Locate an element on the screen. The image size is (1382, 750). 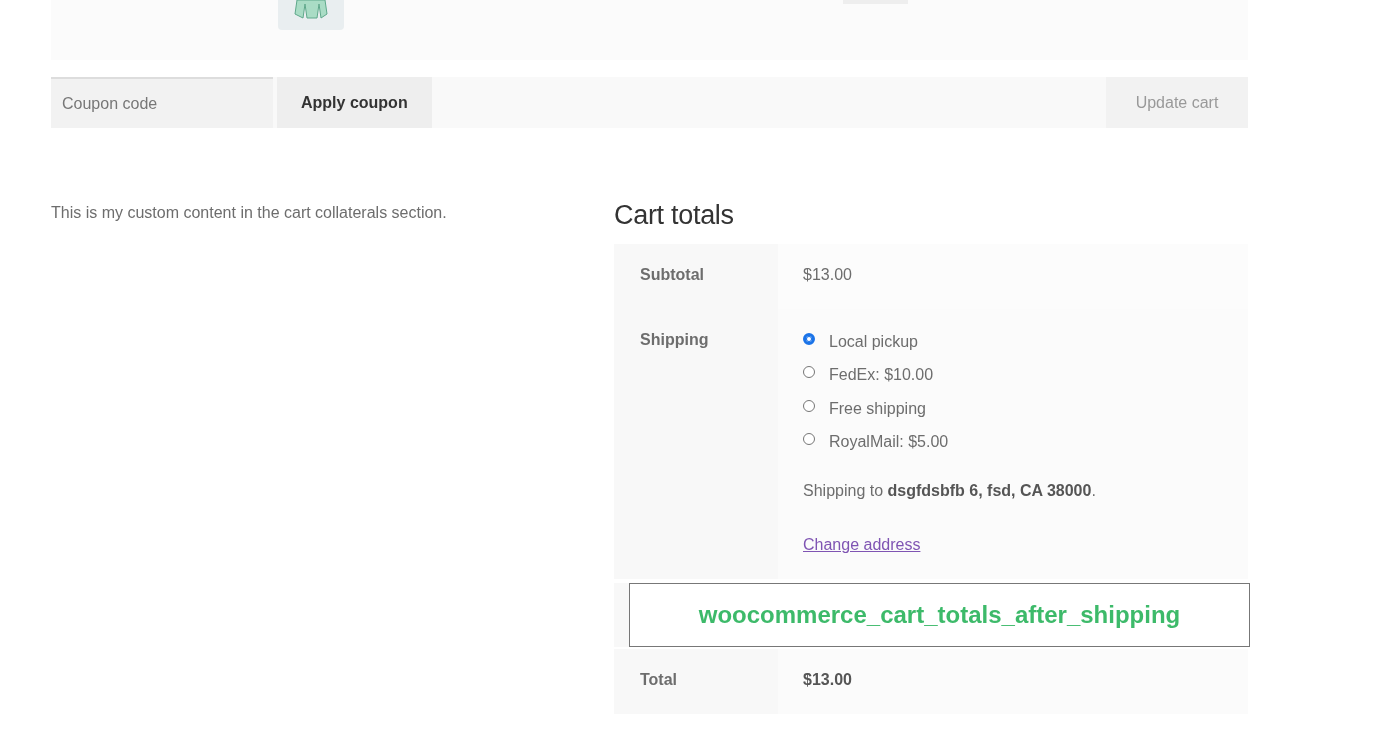
shipping-option-label: Free shipping is located at coordinates (877, 408).